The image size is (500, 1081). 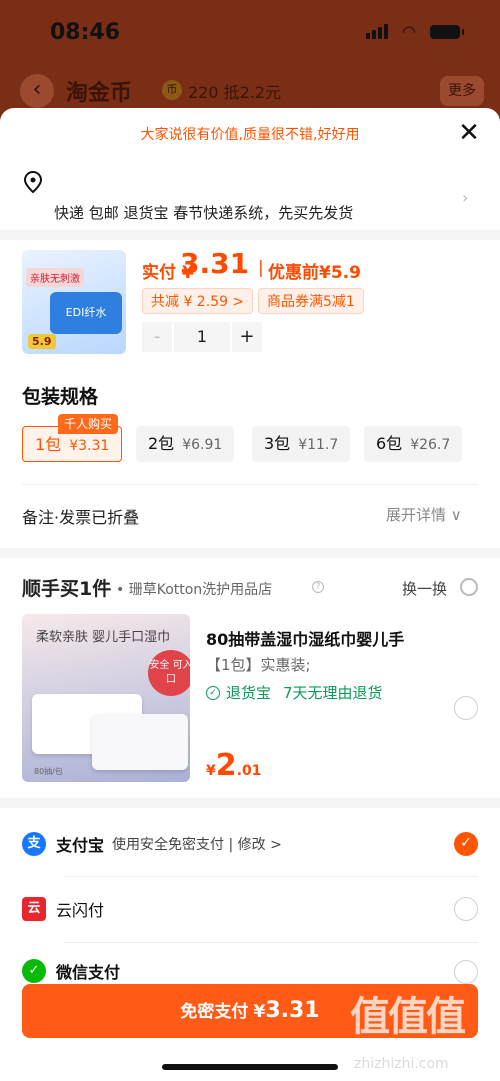 I want to click on watermark-logo: 值值值, so click(x=408, y=1017).